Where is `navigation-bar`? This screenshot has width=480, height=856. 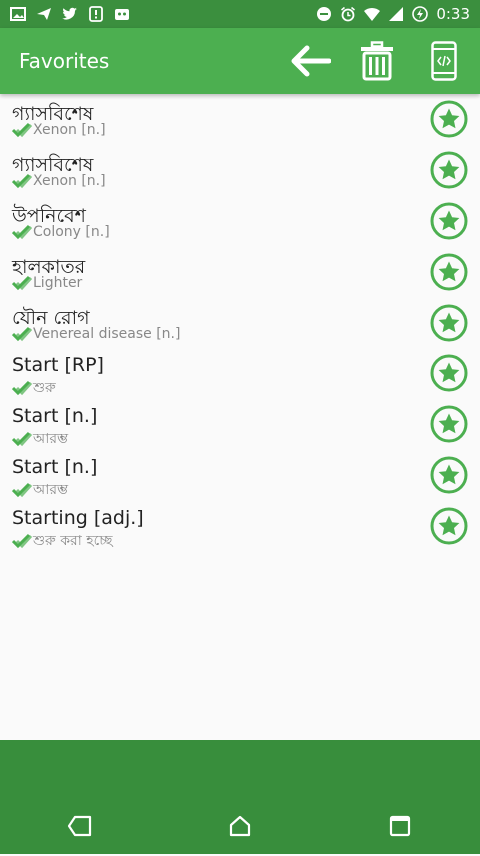 navigation-bar is located at coordinates (240, 797).